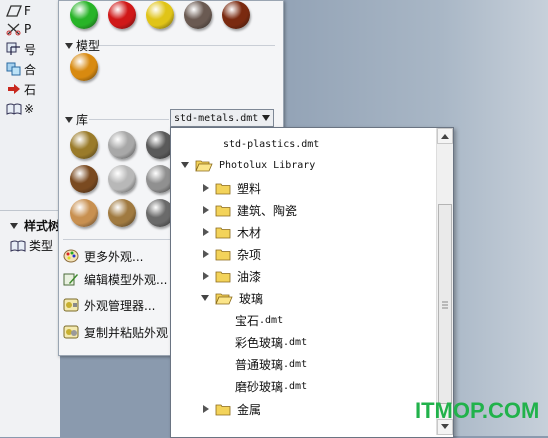  Describe the element at coordinates (28, 29) in the screenshot. I see `sidebar-item-label: P` at that location.